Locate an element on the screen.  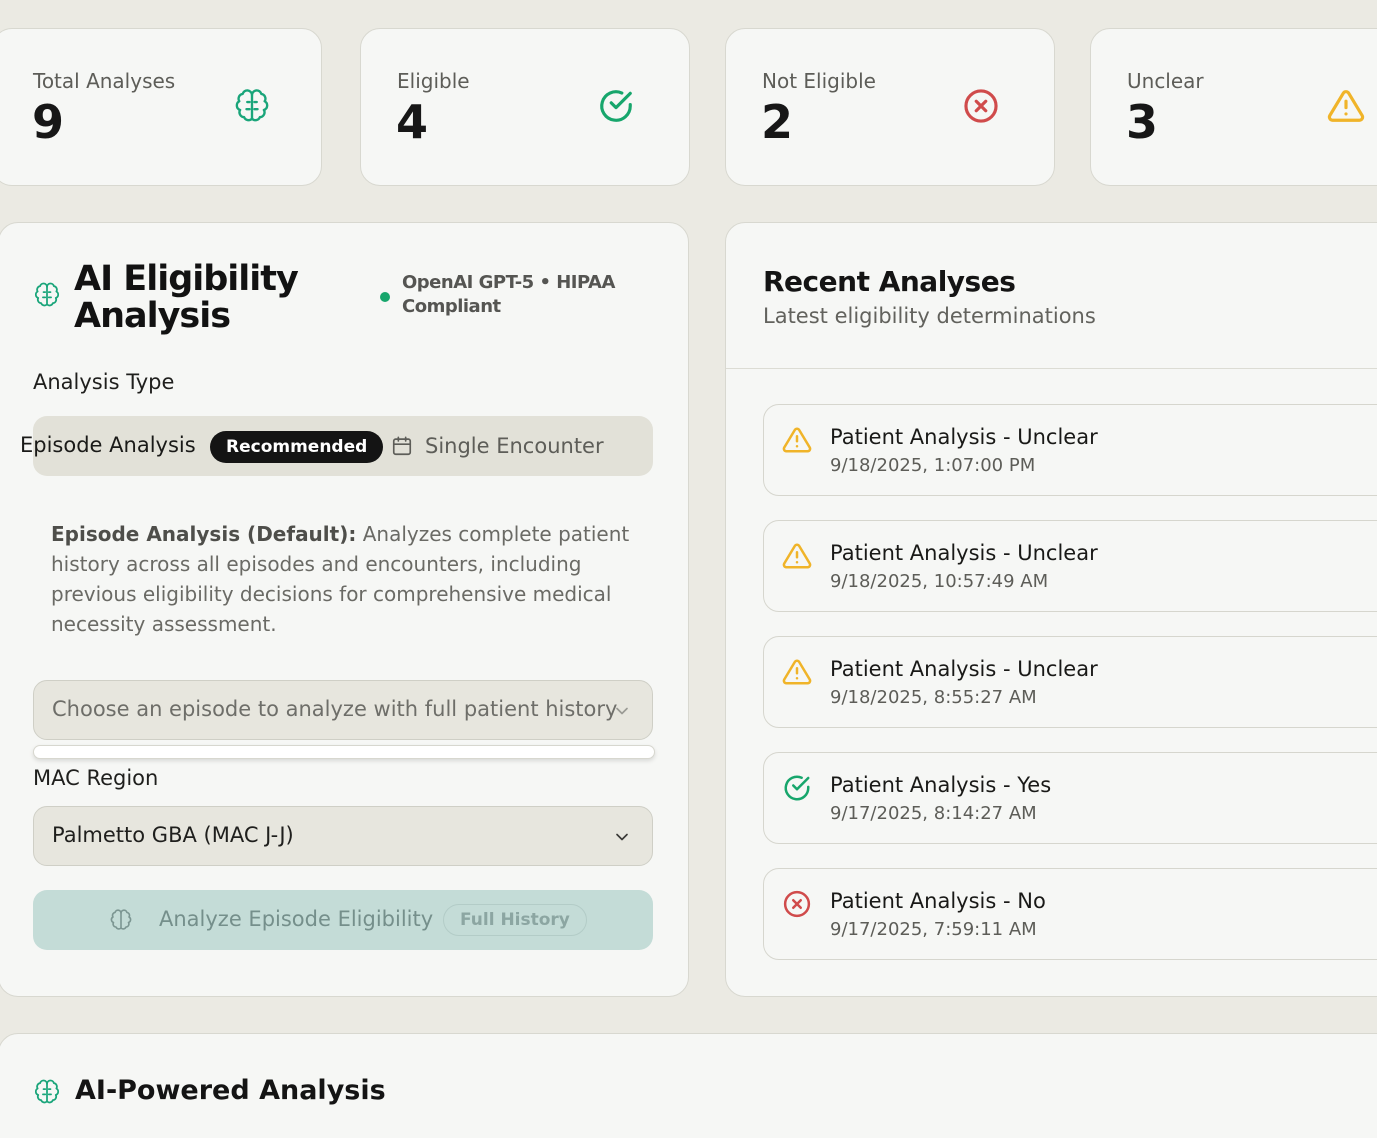
stat-card-not-eligible: Not Eligible 2 is located at coordinates (890, 107).